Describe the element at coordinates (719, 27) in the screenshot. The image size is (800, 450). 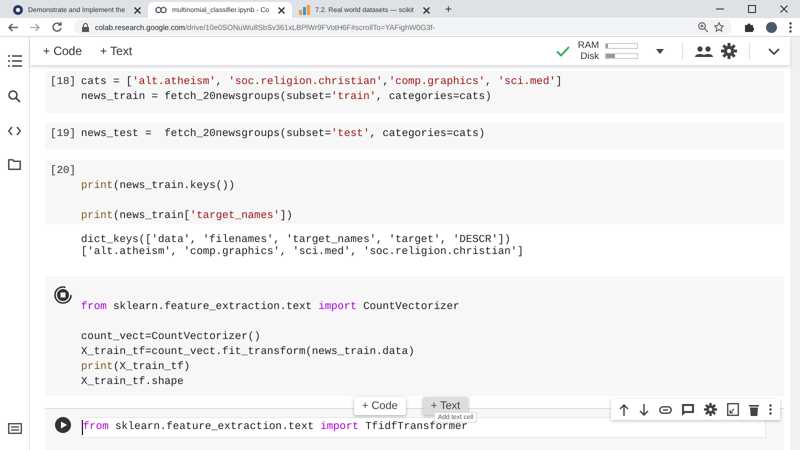
I see `star-icon` at that location.